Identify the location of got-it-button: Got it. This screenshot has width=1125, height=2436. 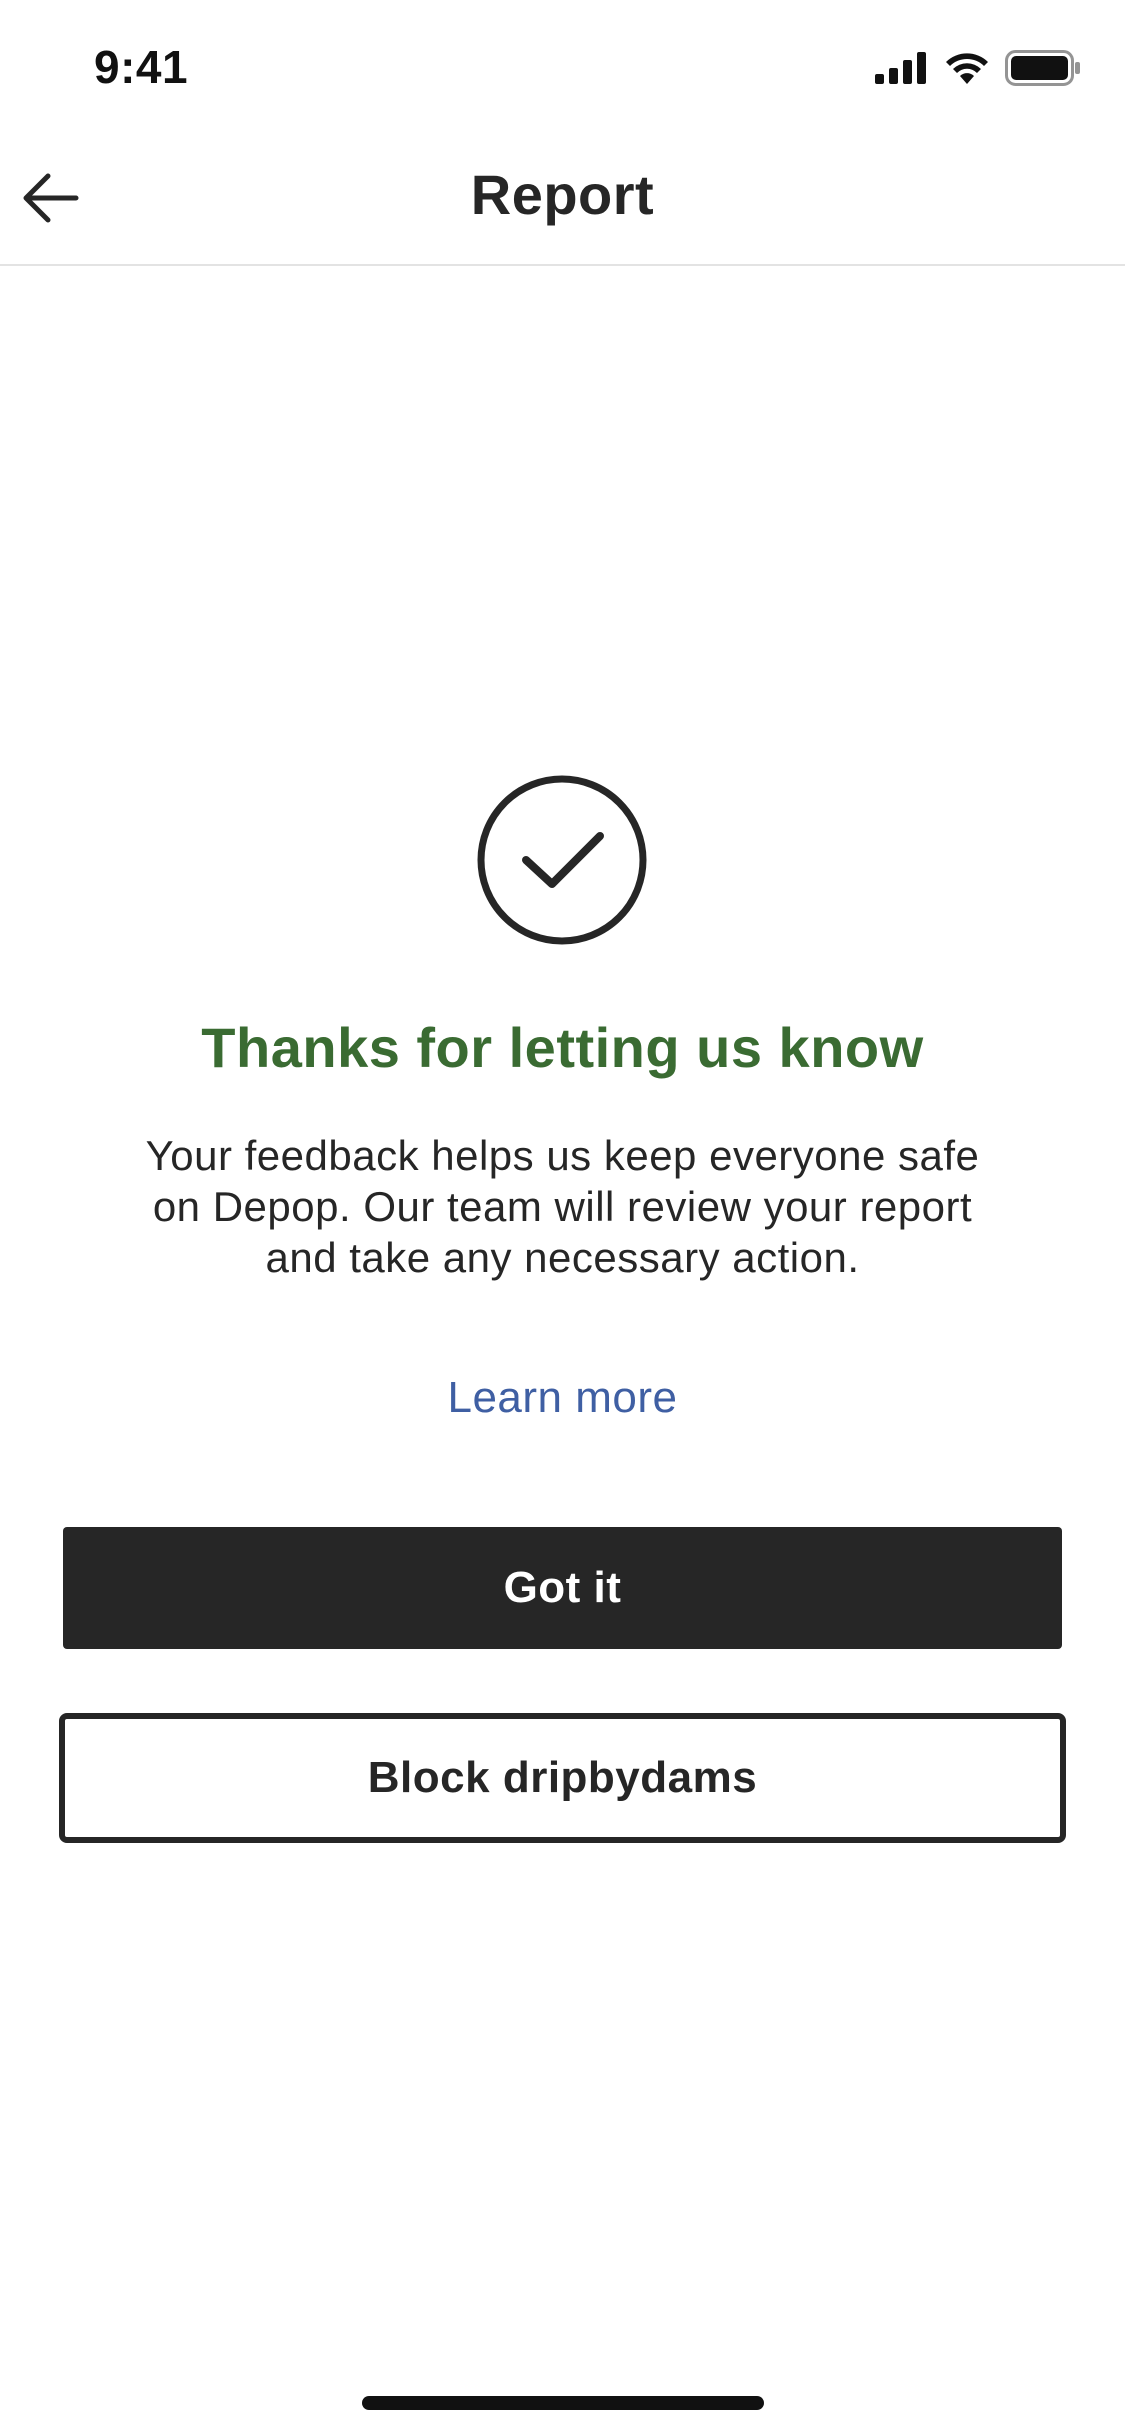
(562, 1588).